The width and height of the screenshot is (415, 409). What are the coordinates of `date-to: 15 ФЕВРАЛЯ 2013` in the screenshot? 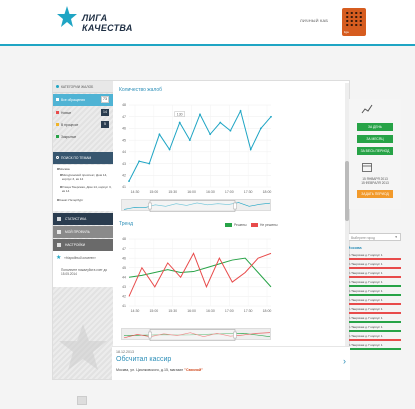 It's located at (375, 183).